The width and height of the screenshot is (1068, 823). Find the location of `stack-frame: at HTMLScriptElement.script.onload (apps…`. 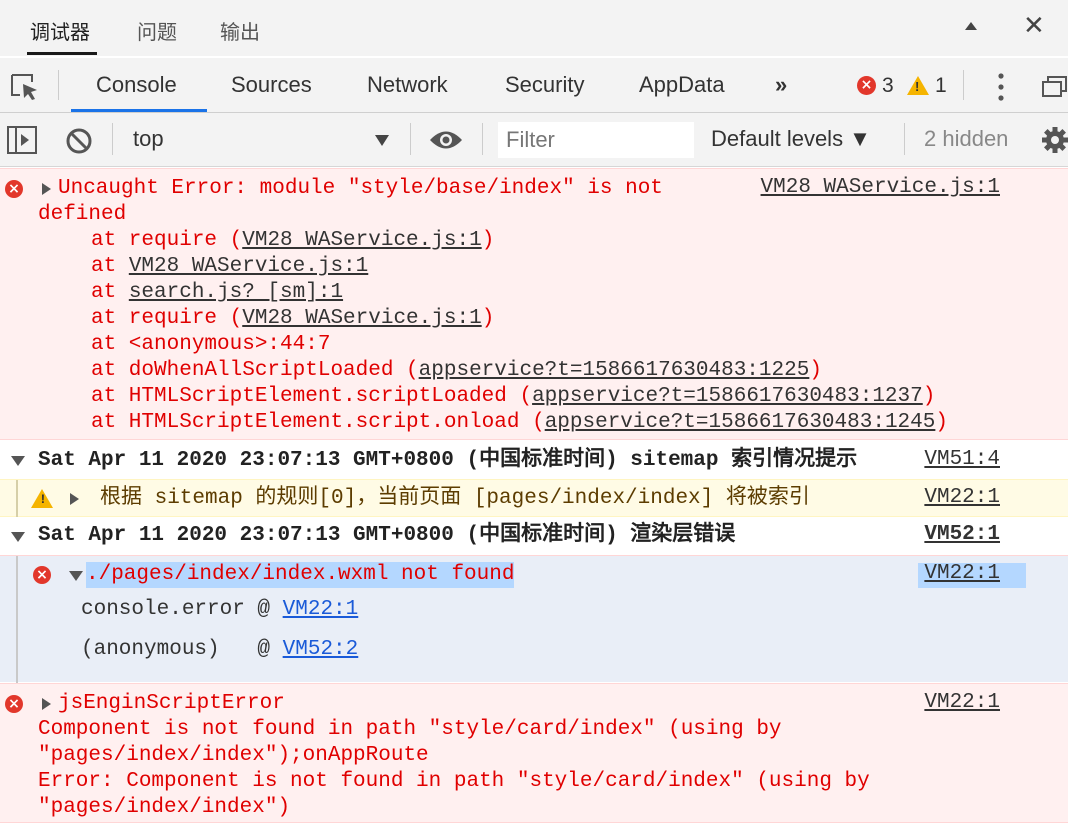

stack-frame: at HTMLScriptElement.script.onload (apps… is located at coordinates (519, 423).